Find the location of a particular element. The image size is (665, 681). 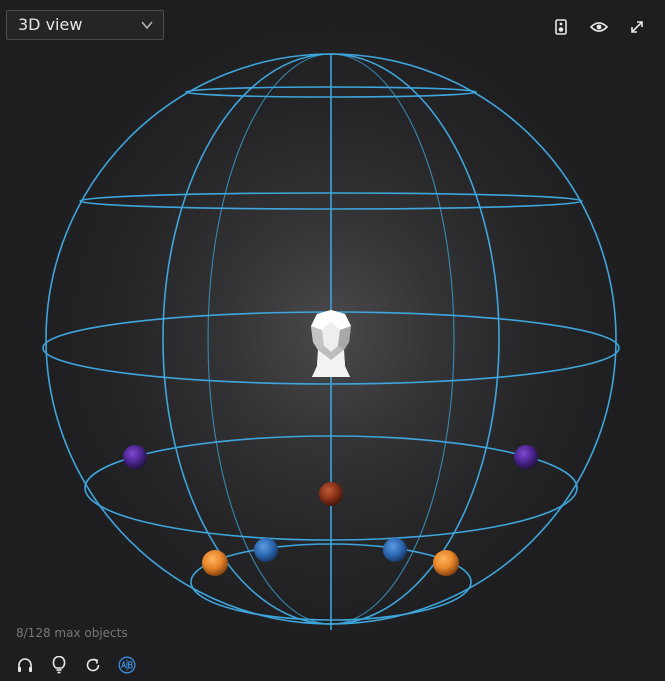

reset-icon is located at coordinates (93, 665).